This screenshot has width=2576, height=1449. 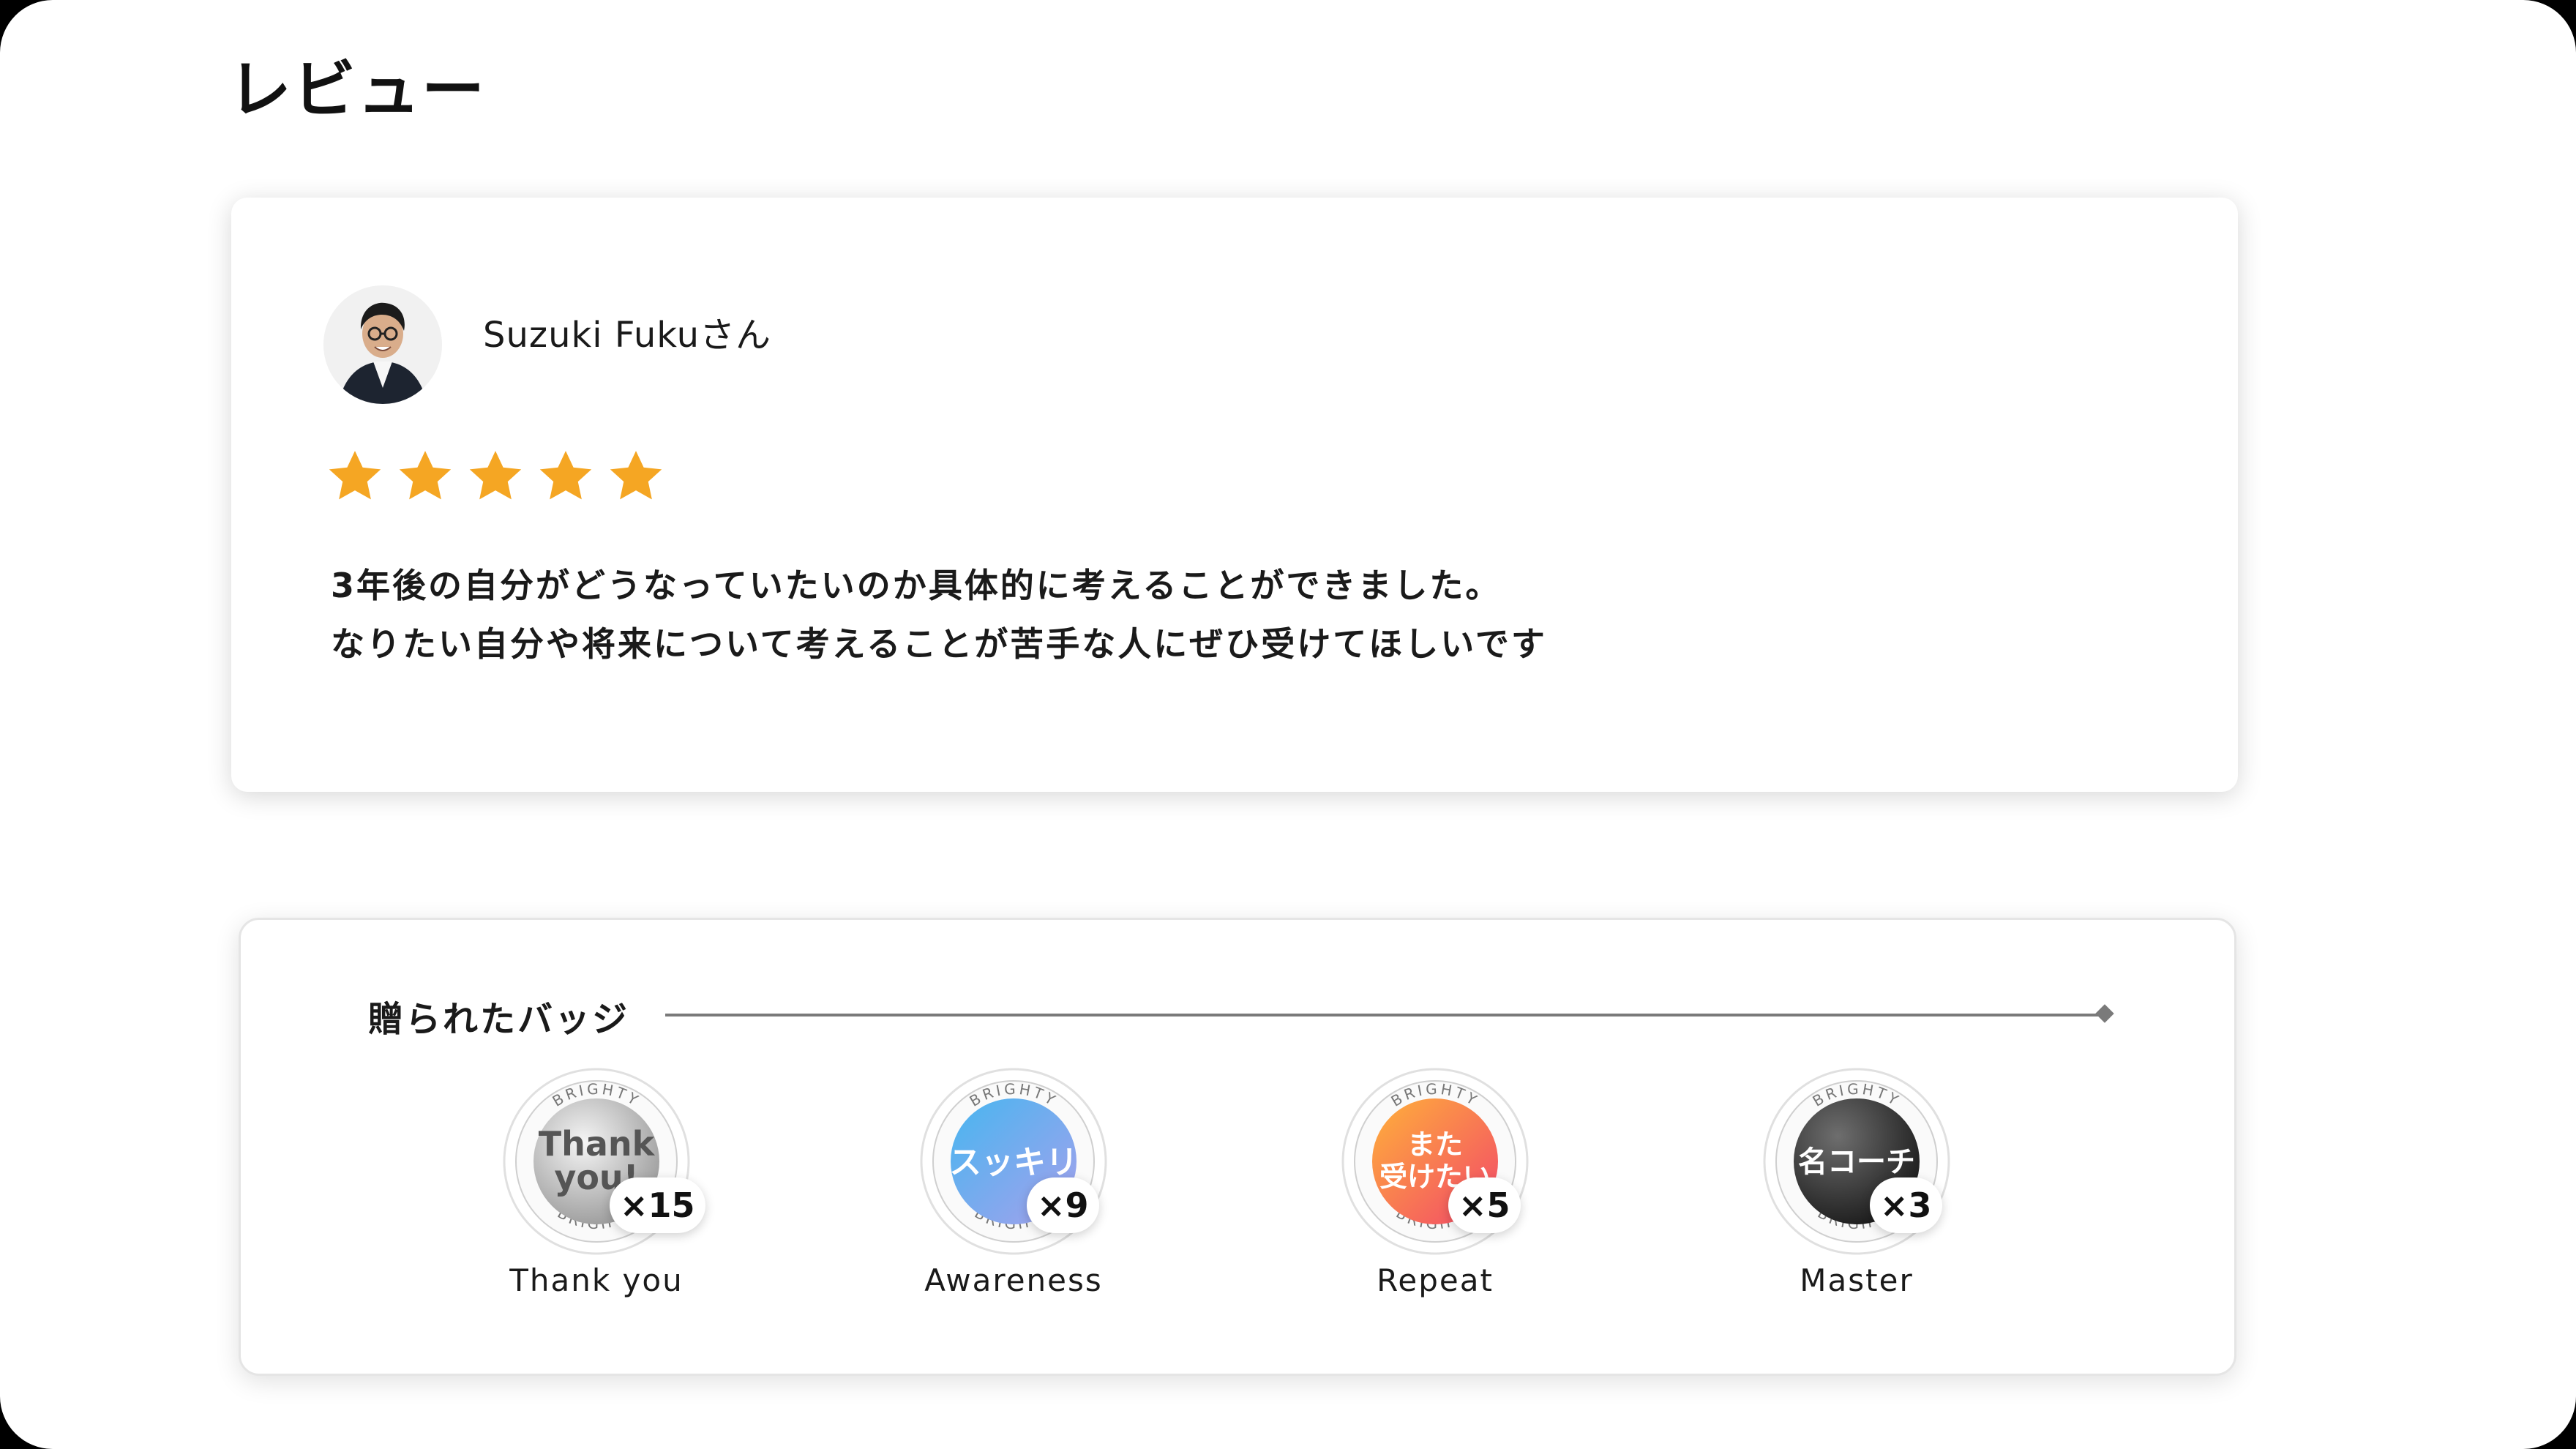 What do you see at coordinates (1063, 1205) in the screenshot?
I see `badge-count: ×9` at bounding box center [1063, 1205].